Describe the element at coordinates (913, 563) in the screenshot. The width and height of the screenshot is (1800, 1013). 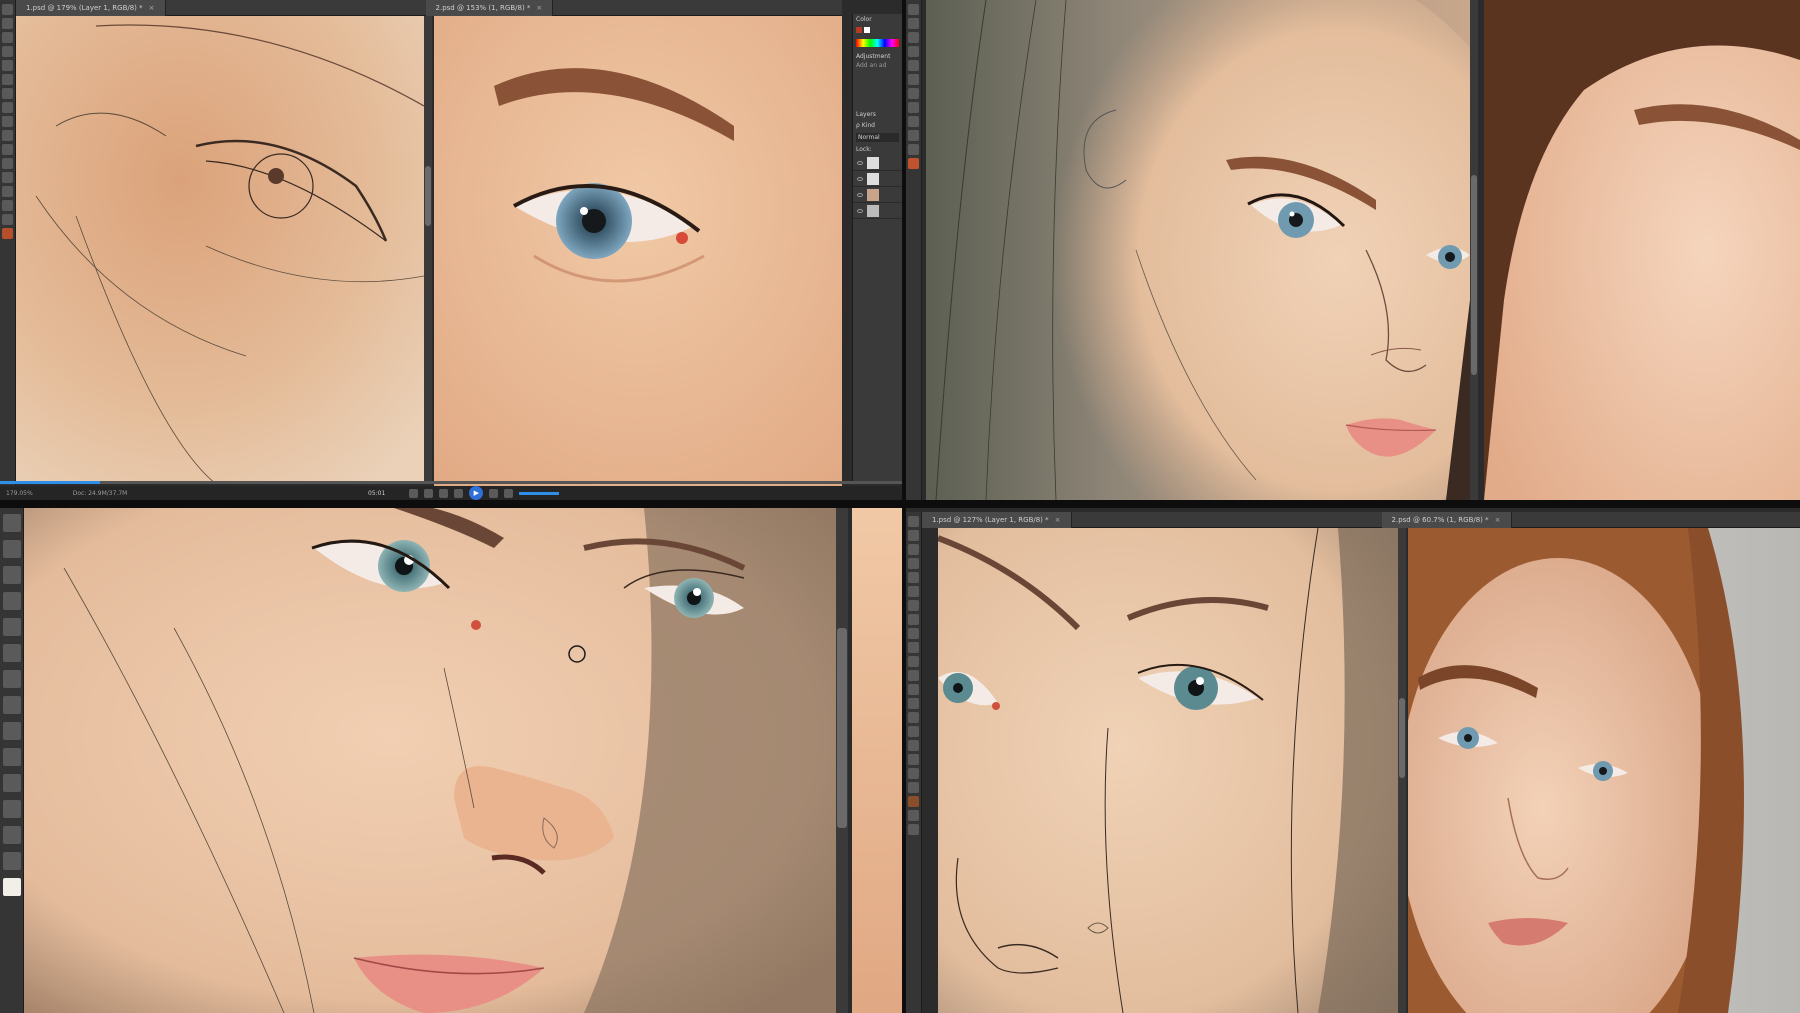
I see `quick-select-icon` at that location.